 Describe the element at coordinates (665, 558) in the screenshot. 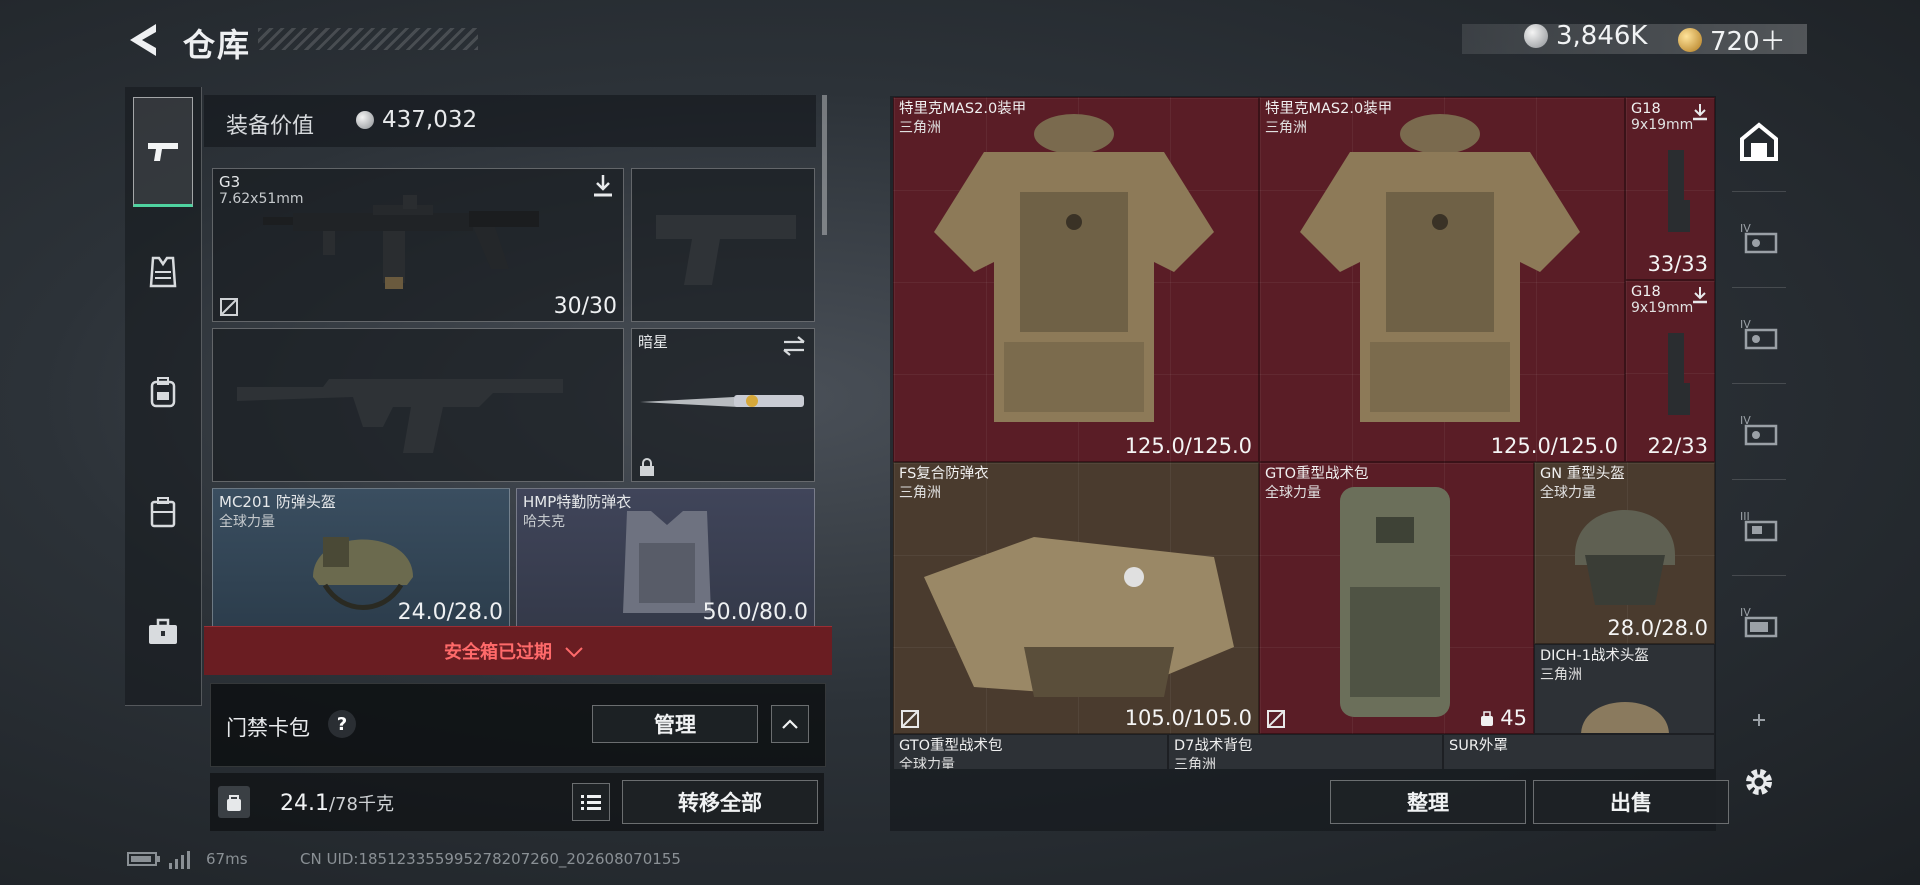

I see `armor-slot: HMP特勤防弹衣 哈夫克 50.0/80.0` at that location.